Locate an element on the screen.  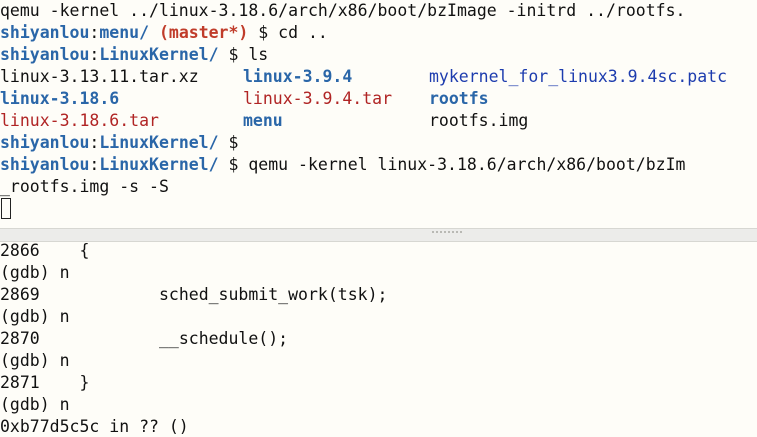
ls-entry-directory: linux-3.18.6 is located at coordinates (60, 98).